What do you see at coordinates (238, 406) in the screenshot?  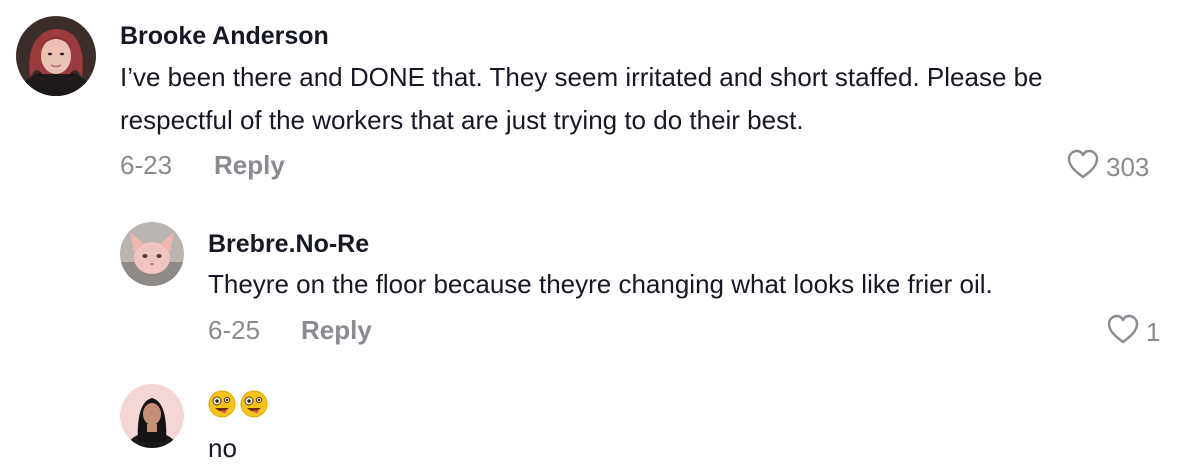 I see `emoji-row` at bounding box center [238, 406].